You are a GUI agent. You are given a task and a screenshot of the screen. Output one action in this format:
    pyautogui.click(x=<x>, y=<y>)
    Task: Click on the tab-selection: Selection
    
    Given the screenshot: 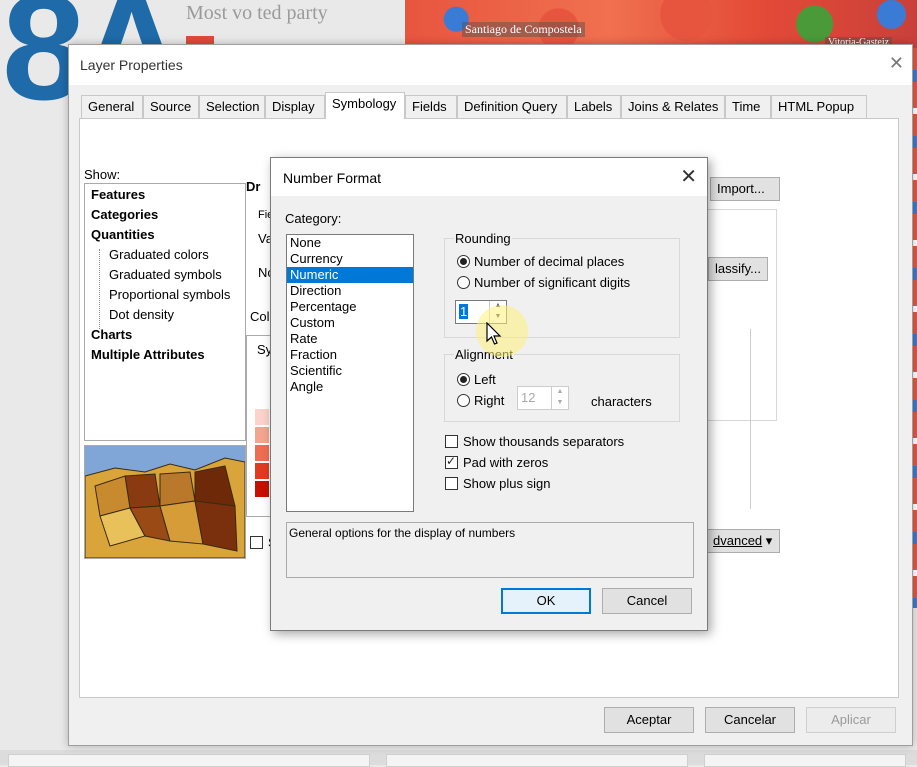 What is the action you would take?
    pyautogui.click(x=232, y=106)
    